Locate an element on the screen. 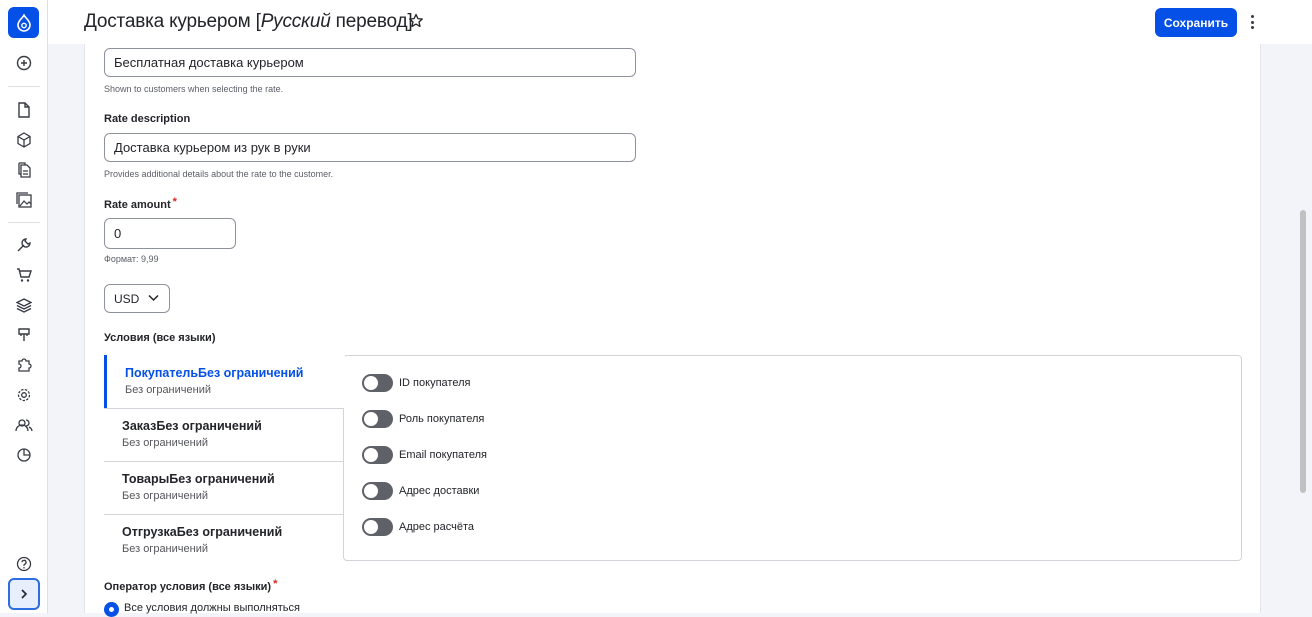  condition-tab-title: ОтгрузкаБез ограничений is located at coordinates (202, 532).